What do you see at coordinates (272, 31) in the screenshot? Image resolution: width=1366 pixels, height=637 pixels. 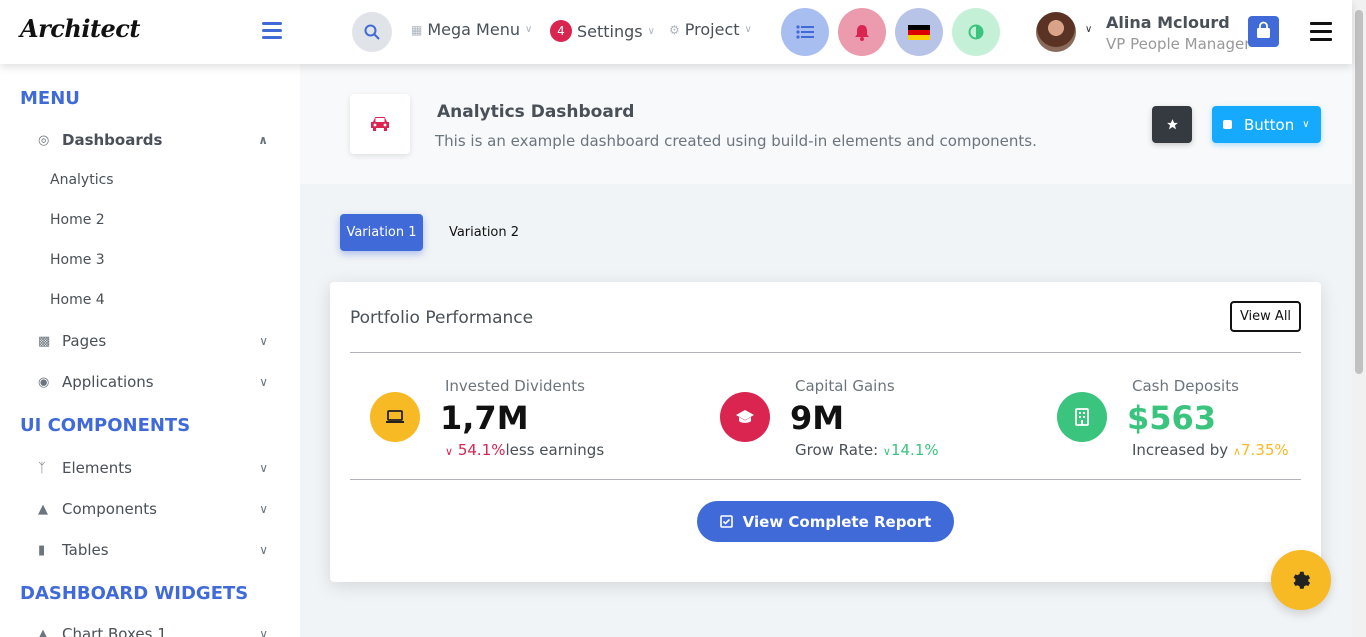 I see `sidebar-toggle-button` at bounding box center [272, 31].